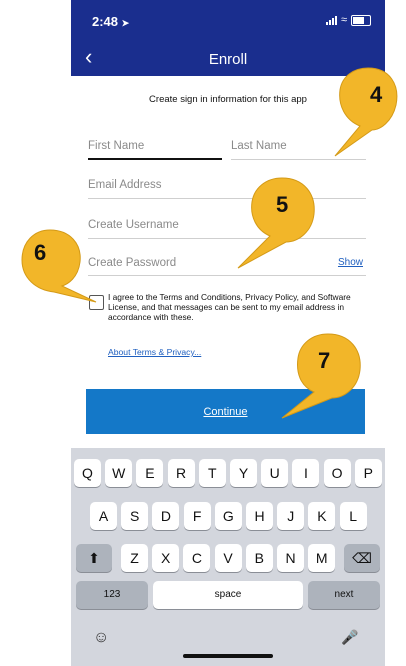  What do you see at coordinates (227, 238) in the screenshot?
I see `username-underline` at bounding box center [227, 238].